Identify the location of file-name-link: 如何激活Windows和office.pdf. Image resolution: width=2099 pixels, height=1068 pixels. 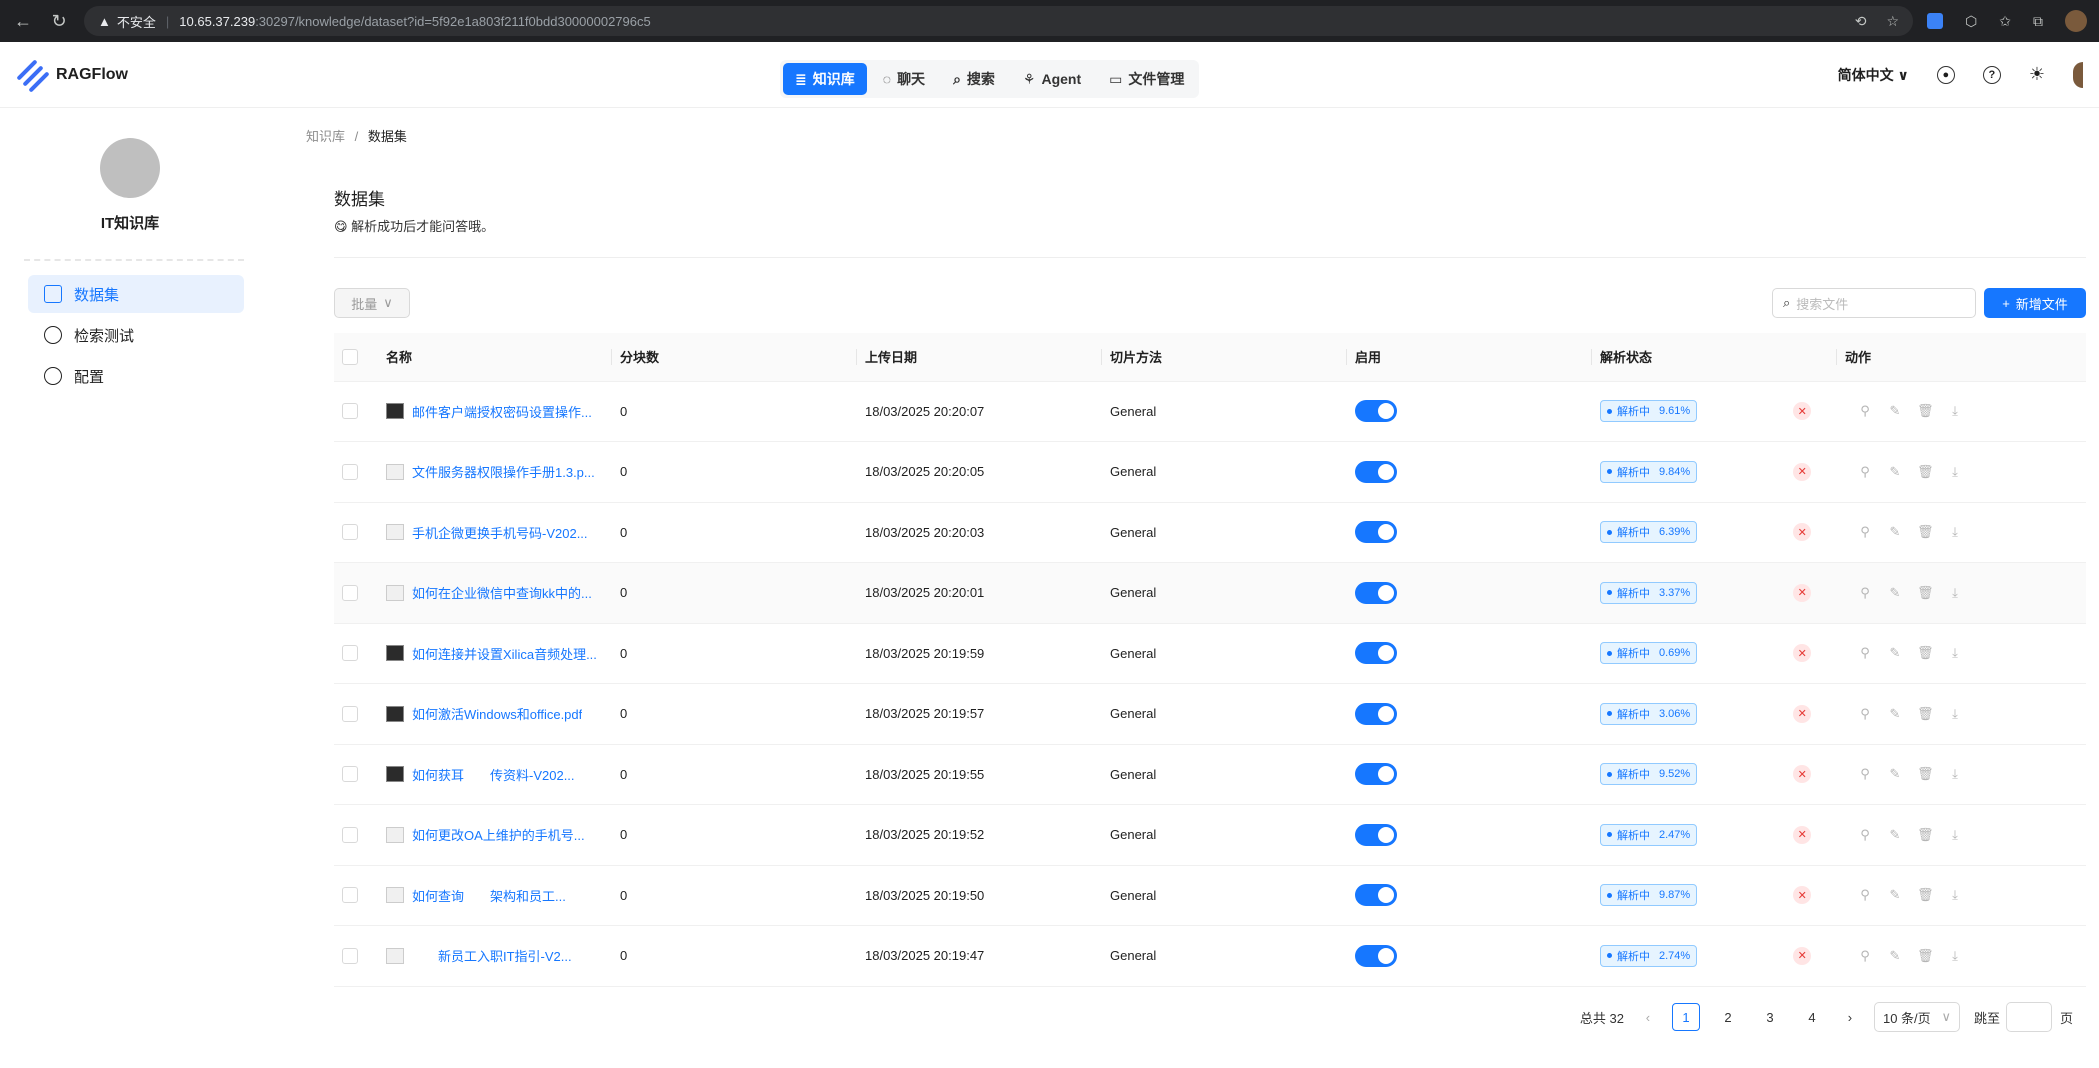
(497, 713).